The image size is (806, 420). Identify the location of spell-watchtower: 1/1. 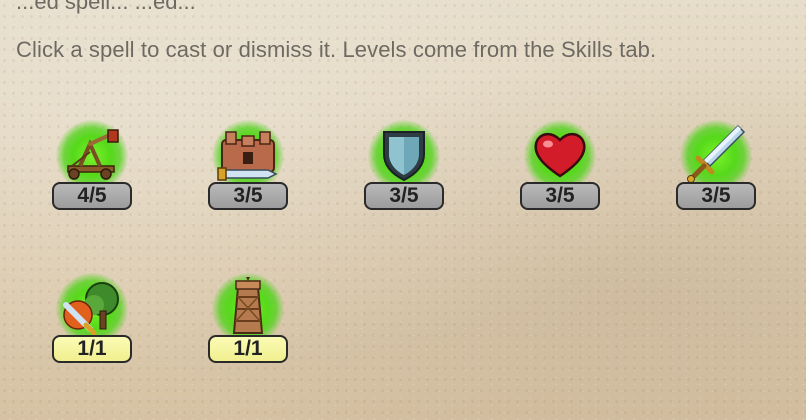
(248, 319).